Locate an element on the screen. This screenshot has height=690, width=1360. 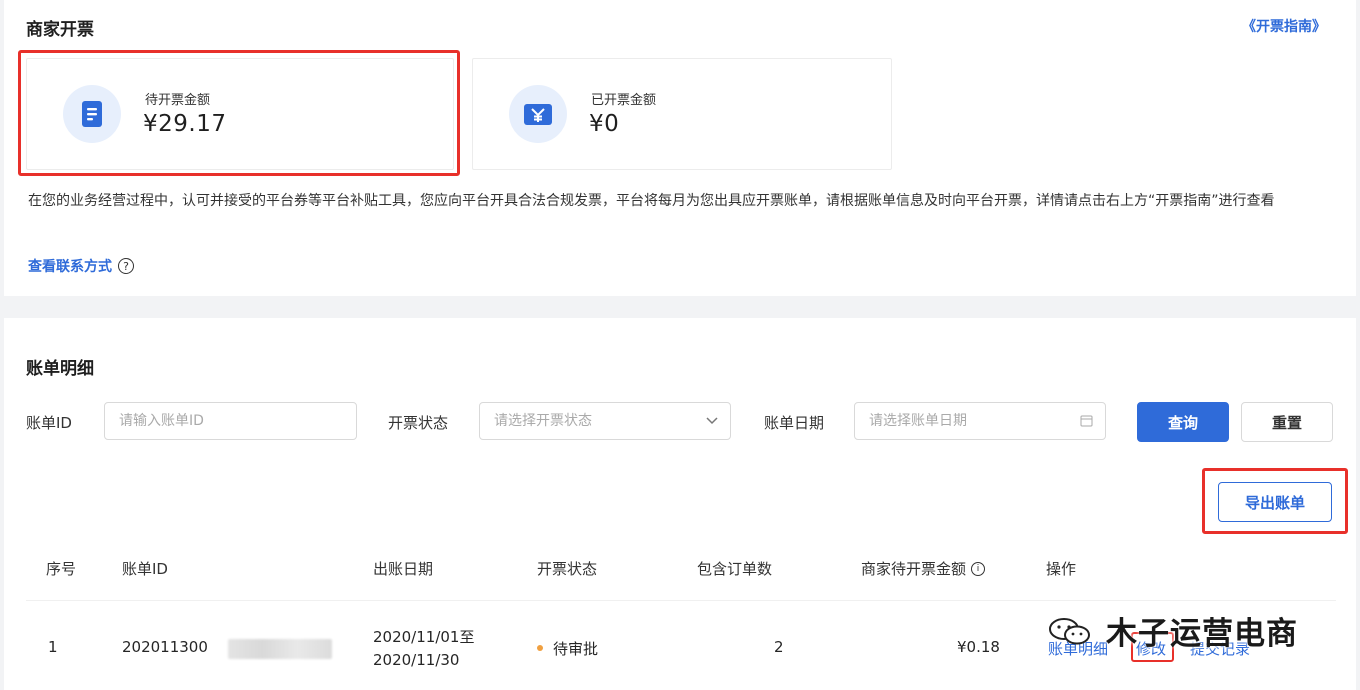
pending-amount-card: 待开票金额 ¥29.17 is located at coordinates (240, 114).